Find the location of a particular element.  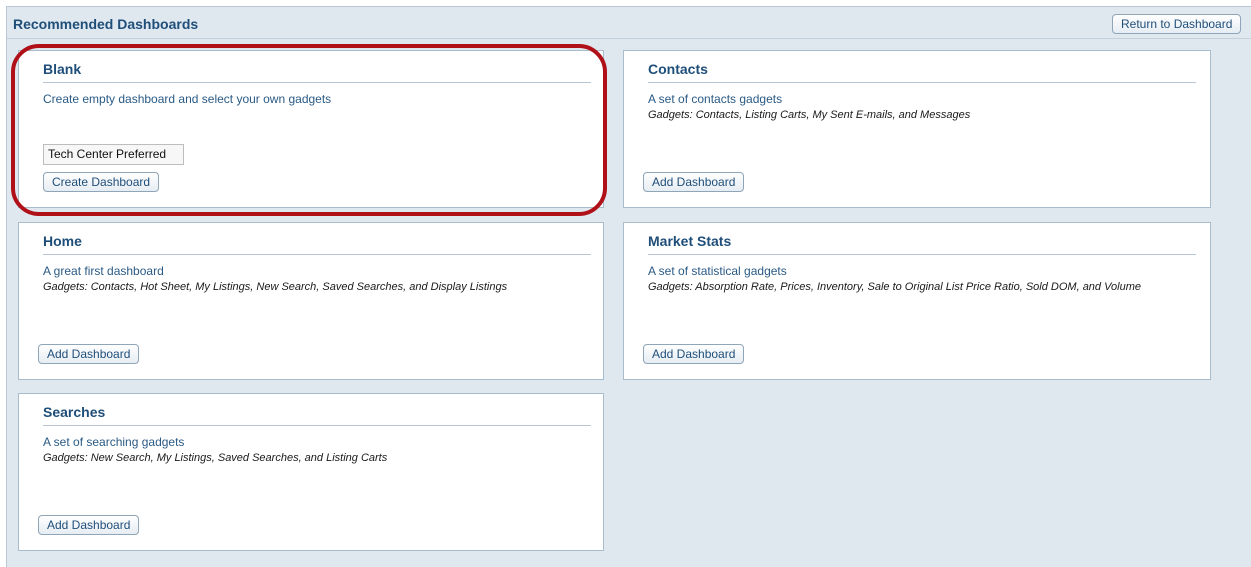

card-description: A set of searching gadgets is located at coordinates (114, 442).